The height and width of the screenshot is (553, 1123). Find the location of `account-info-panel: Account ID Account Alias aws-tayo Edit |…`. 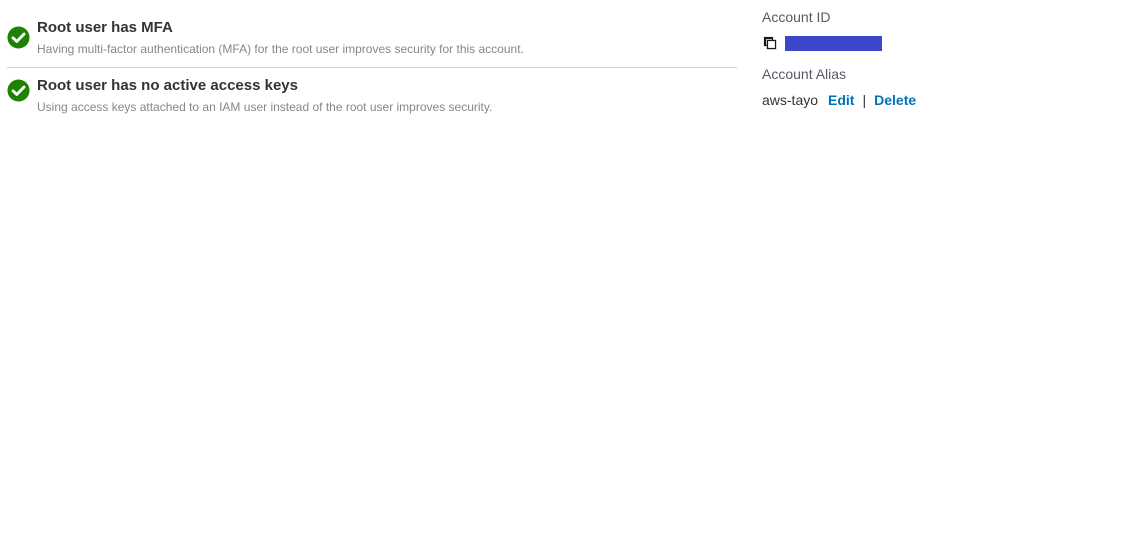

account-info-panel: Account ID Account Alias aws-tayo Edit |… is located at coordinates (932, 59).